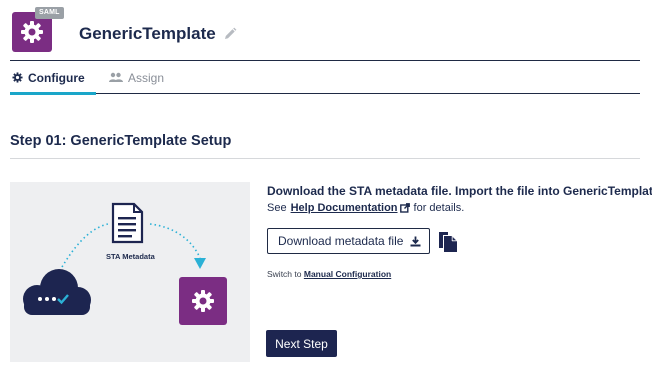 This screenshot has width=652, height=372. I want to click on help-line: See Help Documentation for details., so click(365, 208).